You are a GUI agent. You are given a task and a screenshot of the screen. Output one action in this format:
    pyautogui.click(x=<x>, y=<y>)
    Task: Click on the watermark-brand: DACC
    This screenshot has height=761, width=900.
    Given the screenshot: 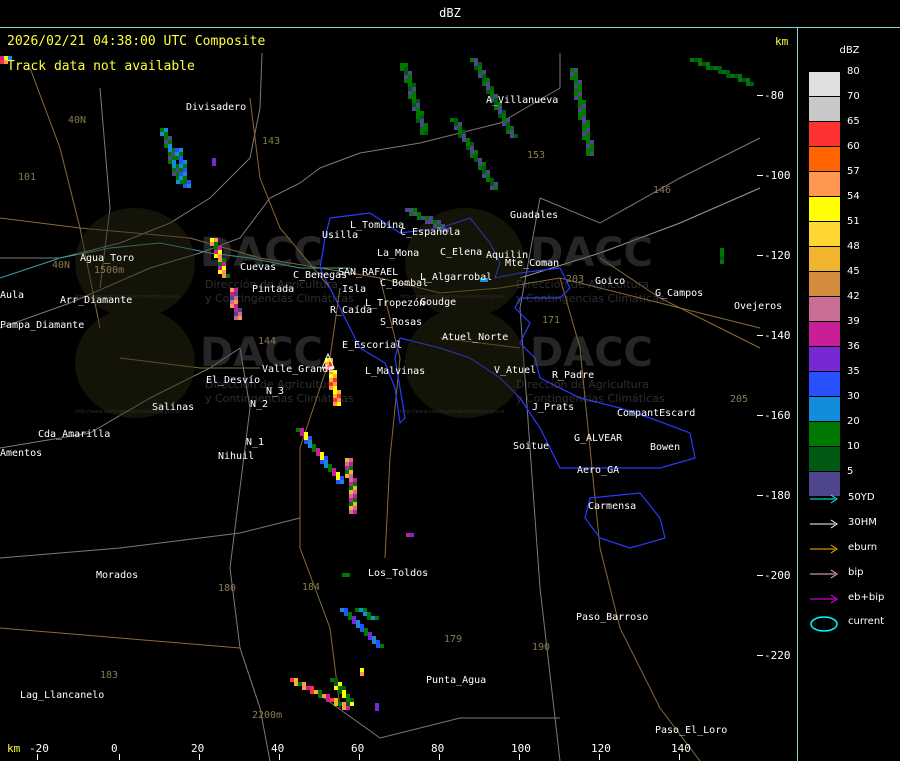 What is the action you would take?
    pyautogui.click(x=591, y=253)
    